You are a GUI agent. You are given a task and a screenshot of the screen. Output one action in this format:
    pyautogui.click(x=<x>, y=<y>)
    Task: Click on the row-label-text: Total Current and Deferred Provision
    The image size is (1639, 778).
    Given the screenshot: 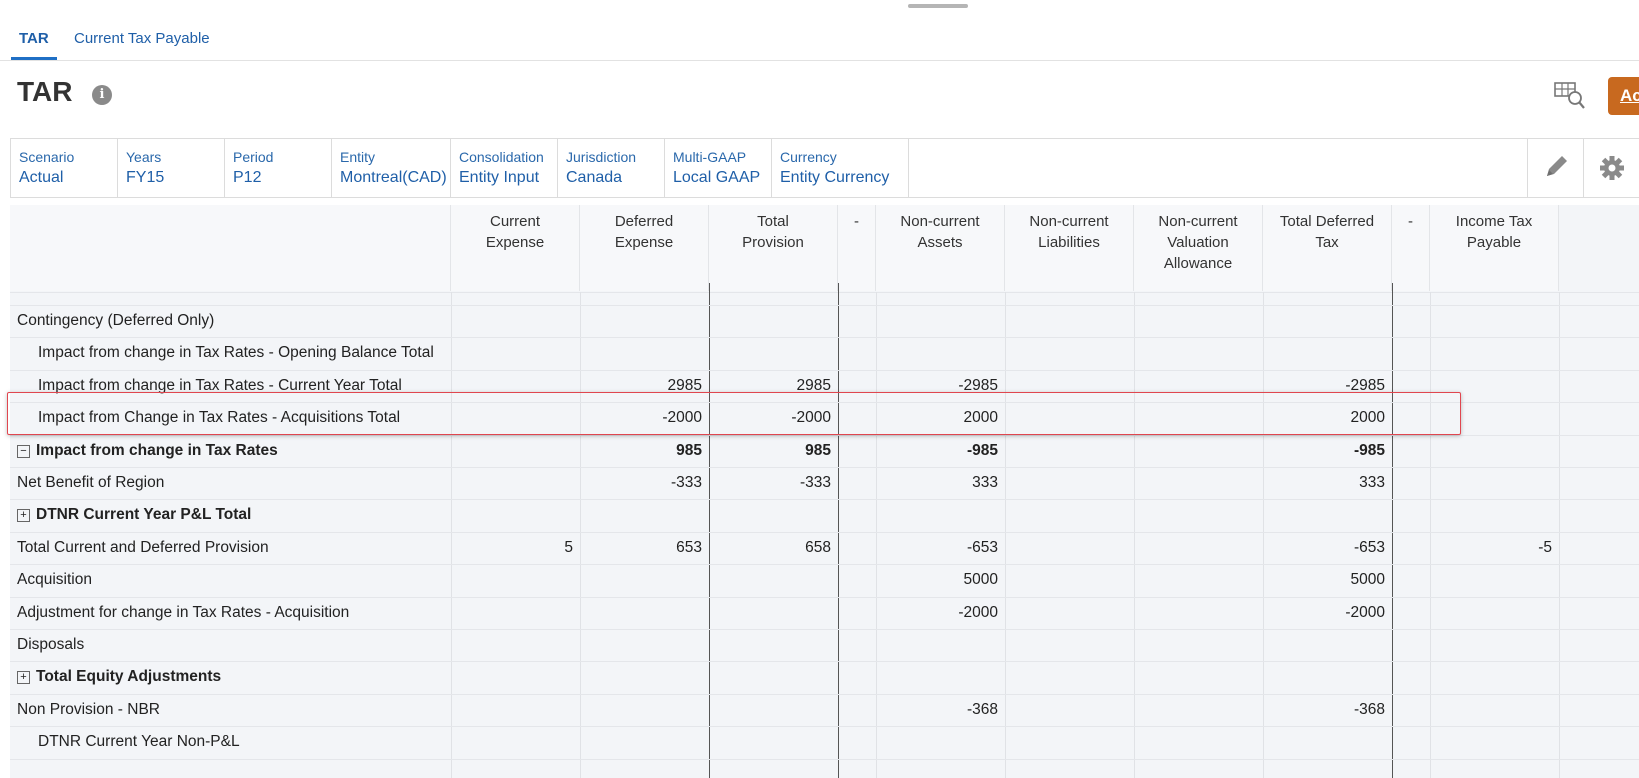 What is the action you would take?
    pyautogui.click(x=143, y=547)
    